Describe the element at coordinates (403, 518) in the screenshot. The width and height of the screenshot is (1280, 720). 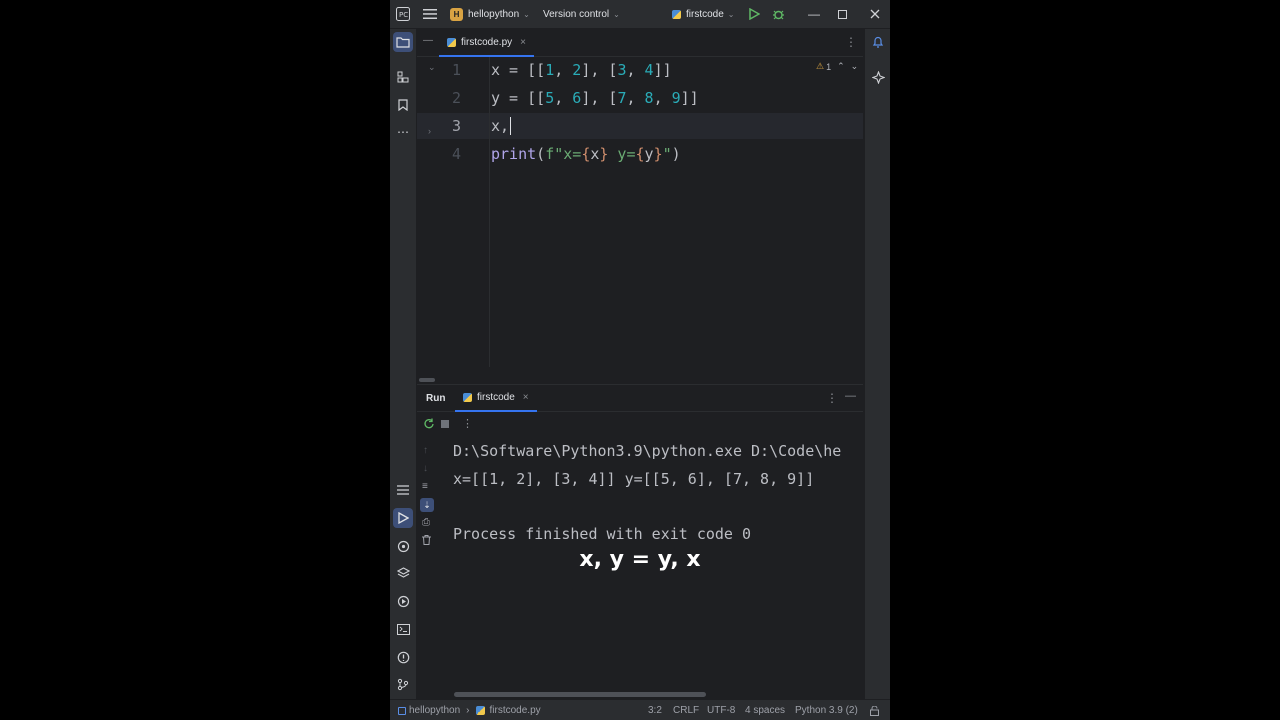
I see `run-tool-icon` at that location.